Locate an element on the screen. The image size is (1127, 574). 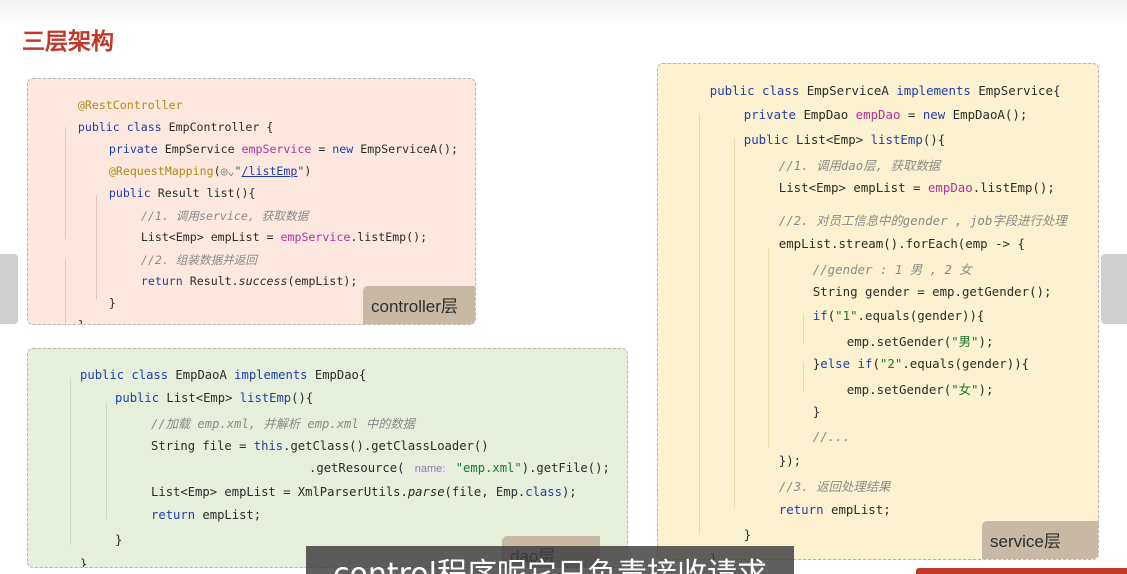
controller-layer-tag: controller层 is located at coordinates (419, 305).